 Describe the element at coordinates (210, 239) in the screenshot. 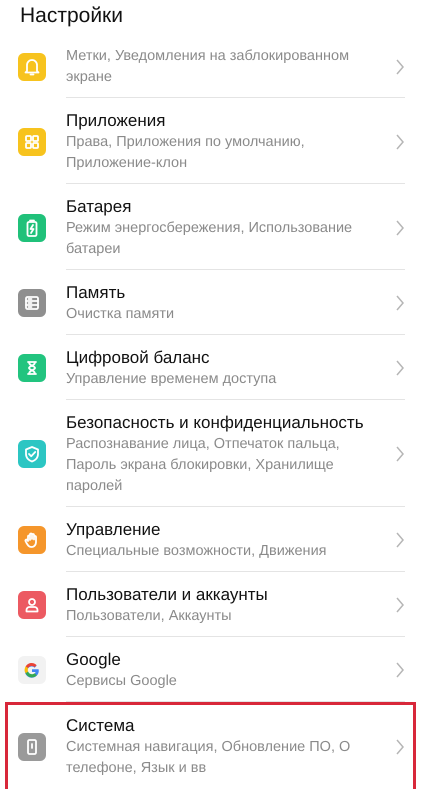

I see `item-description: Режим энергосбережения, Использование батареи` at that location.